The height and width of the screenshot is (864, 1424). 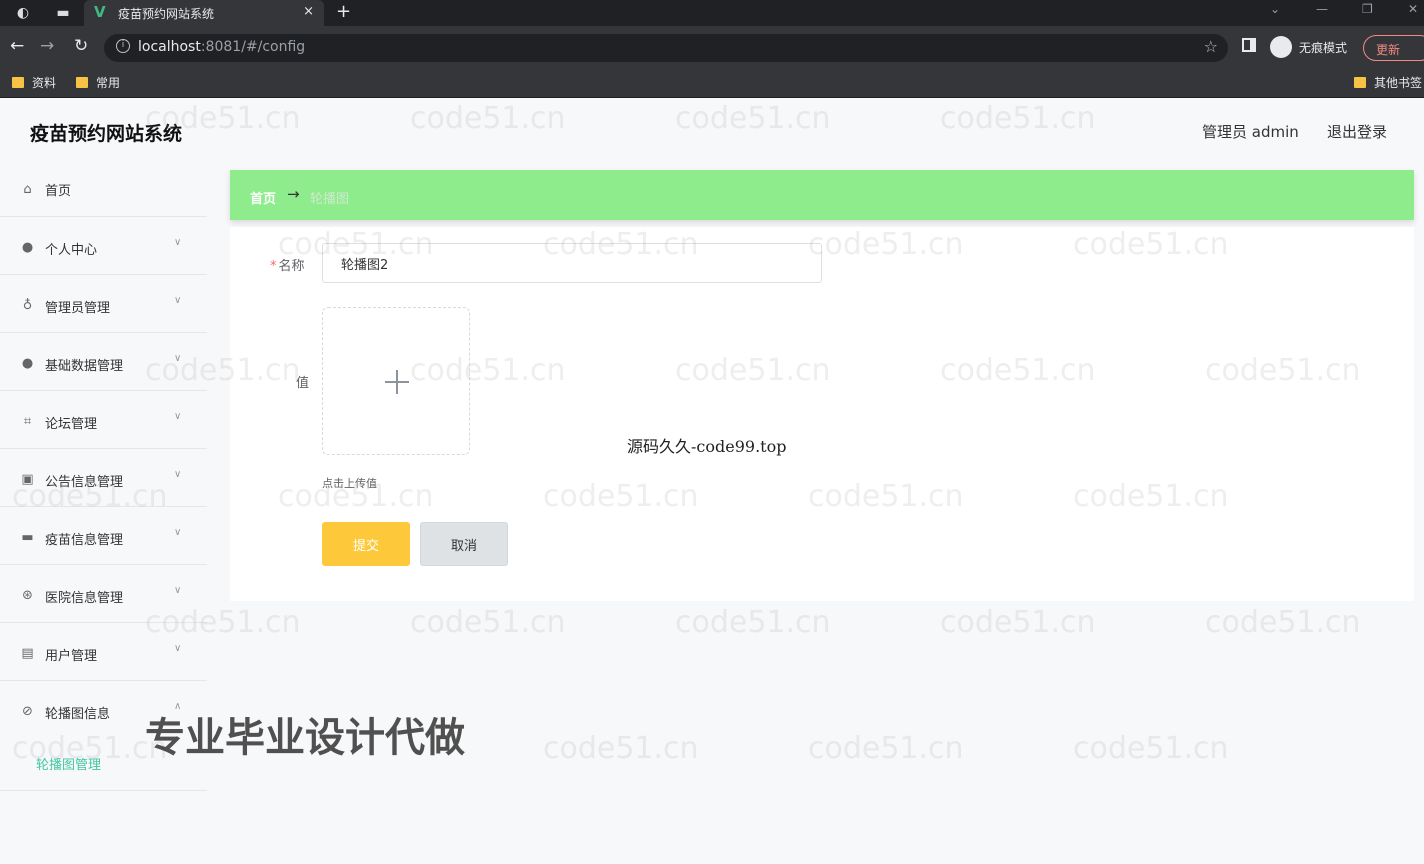 What do you see at coordinates (1413, 9) in the screenshot?
I see `window-close-icon: ✕` at bounding box center [1413, 9].